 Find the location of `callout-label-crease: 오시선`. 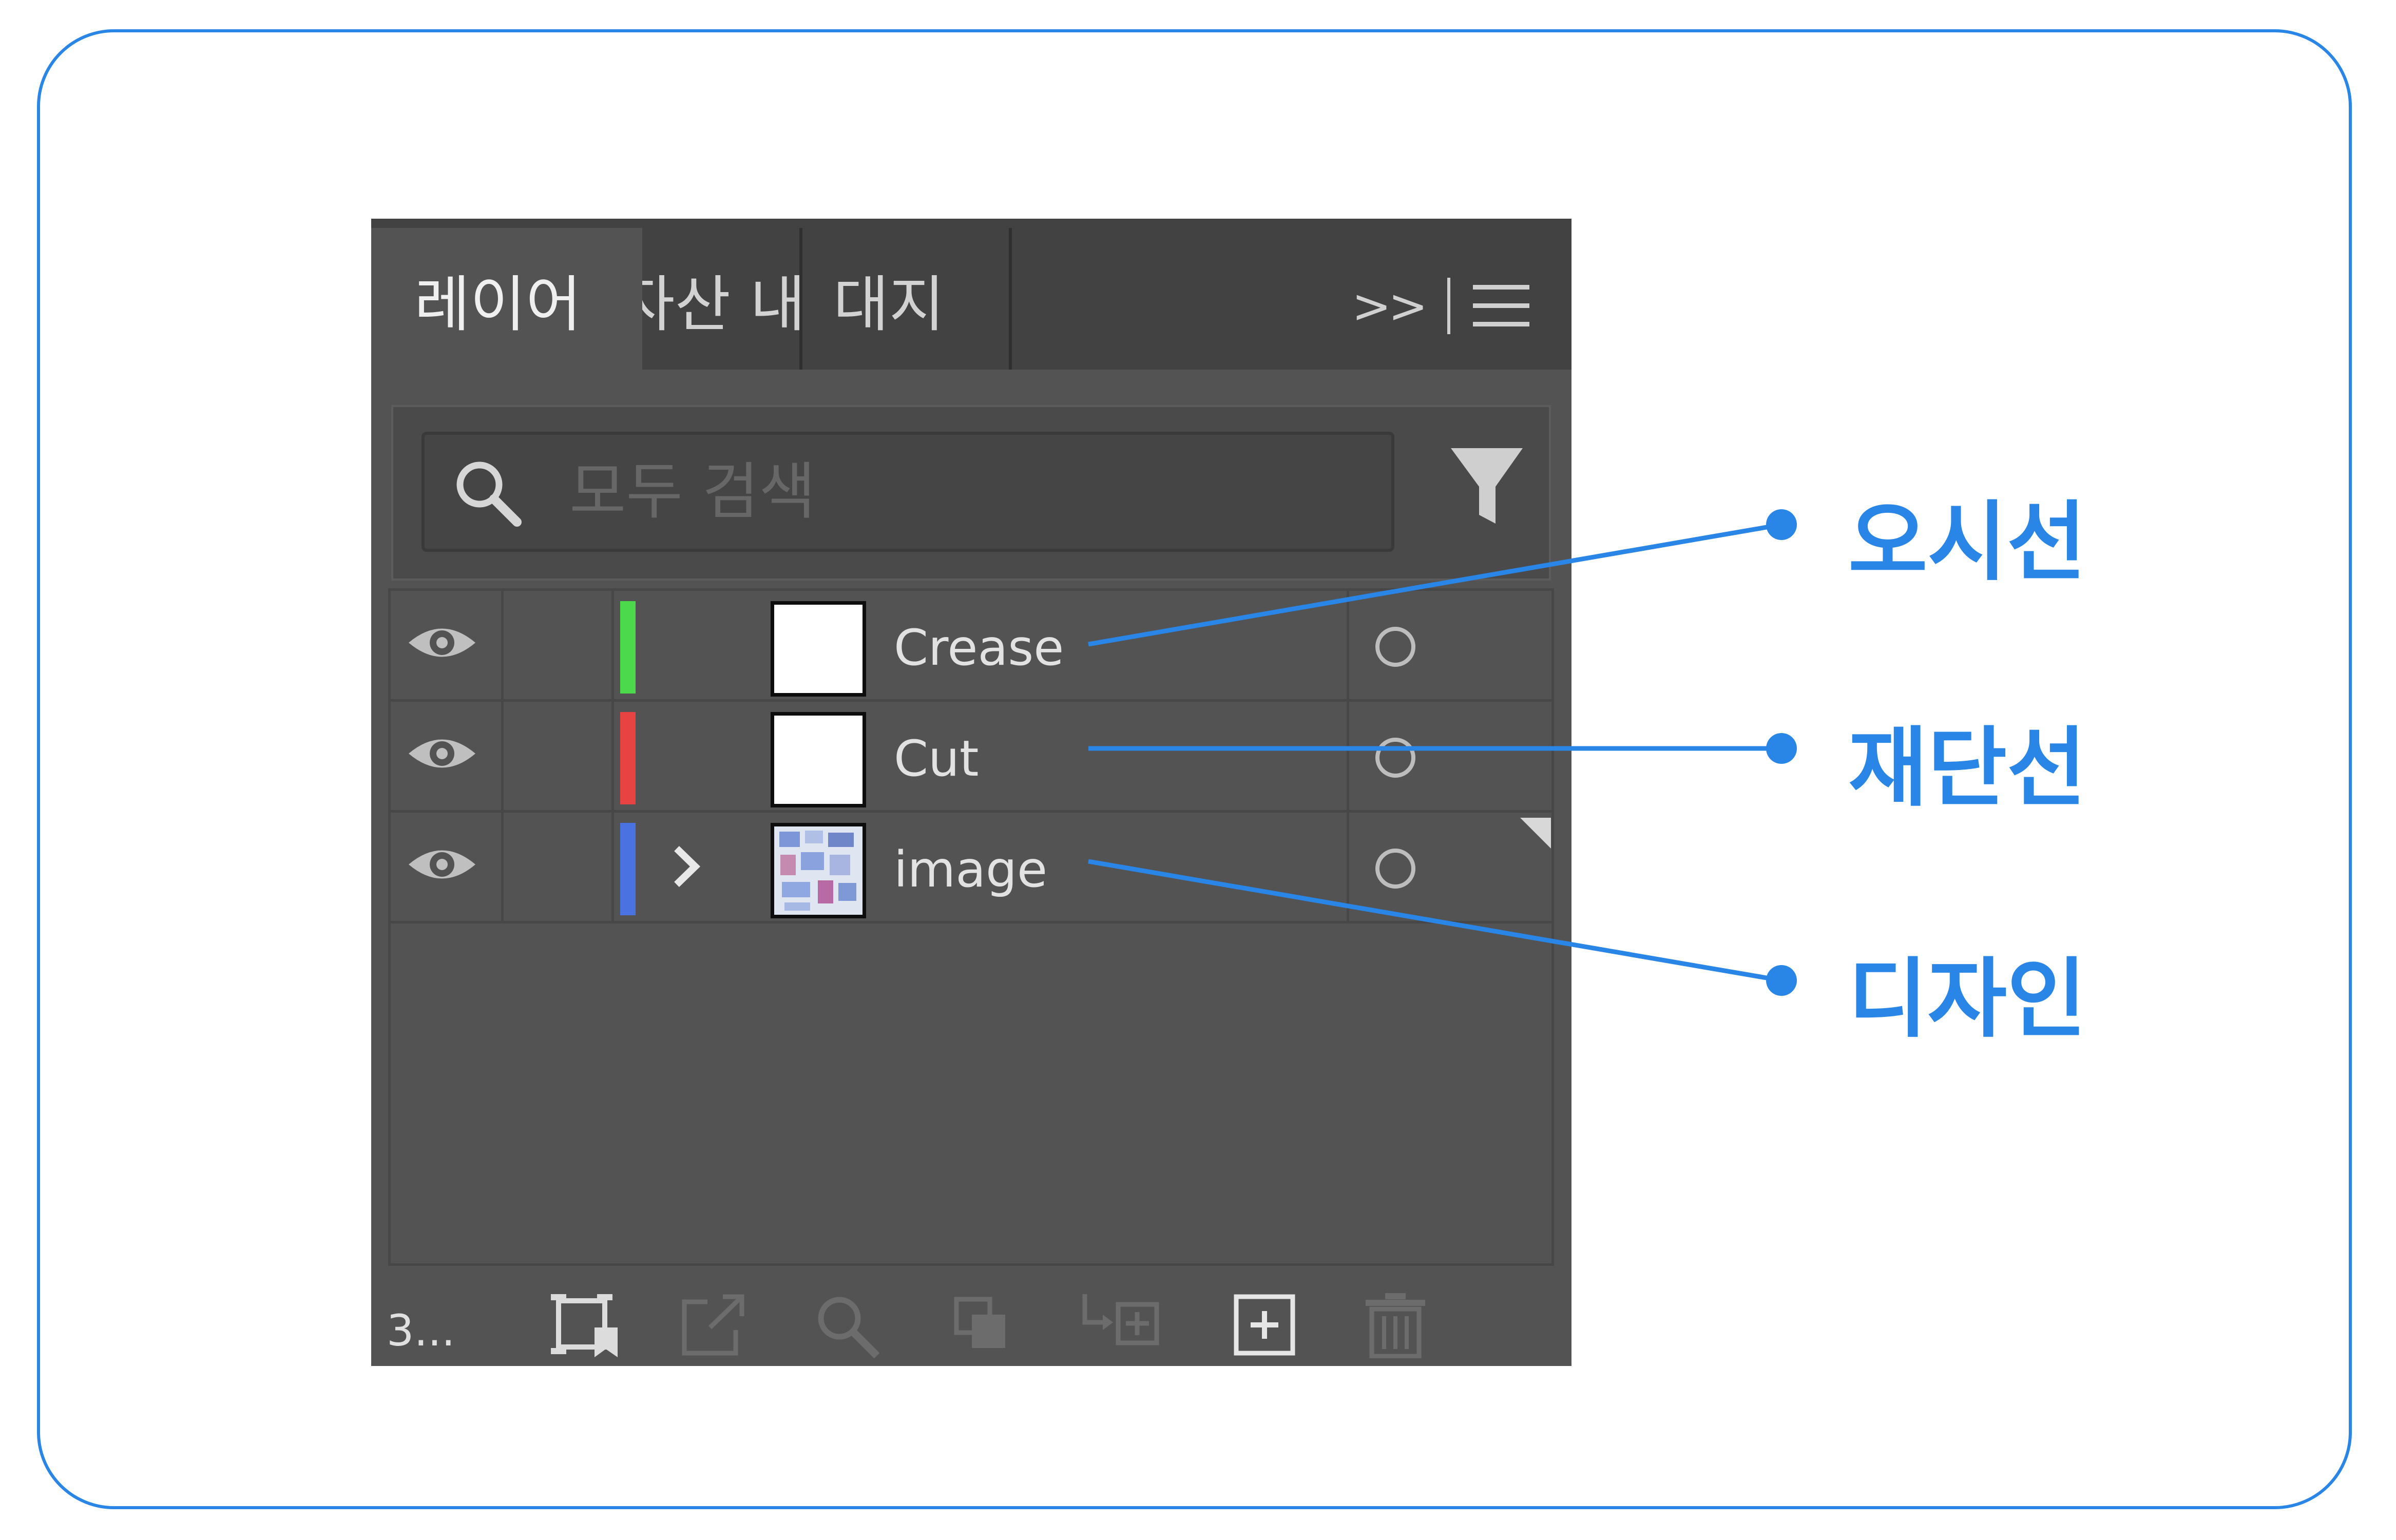

callout-label-crease: 오시선 is located at coordinates (1967, 542).